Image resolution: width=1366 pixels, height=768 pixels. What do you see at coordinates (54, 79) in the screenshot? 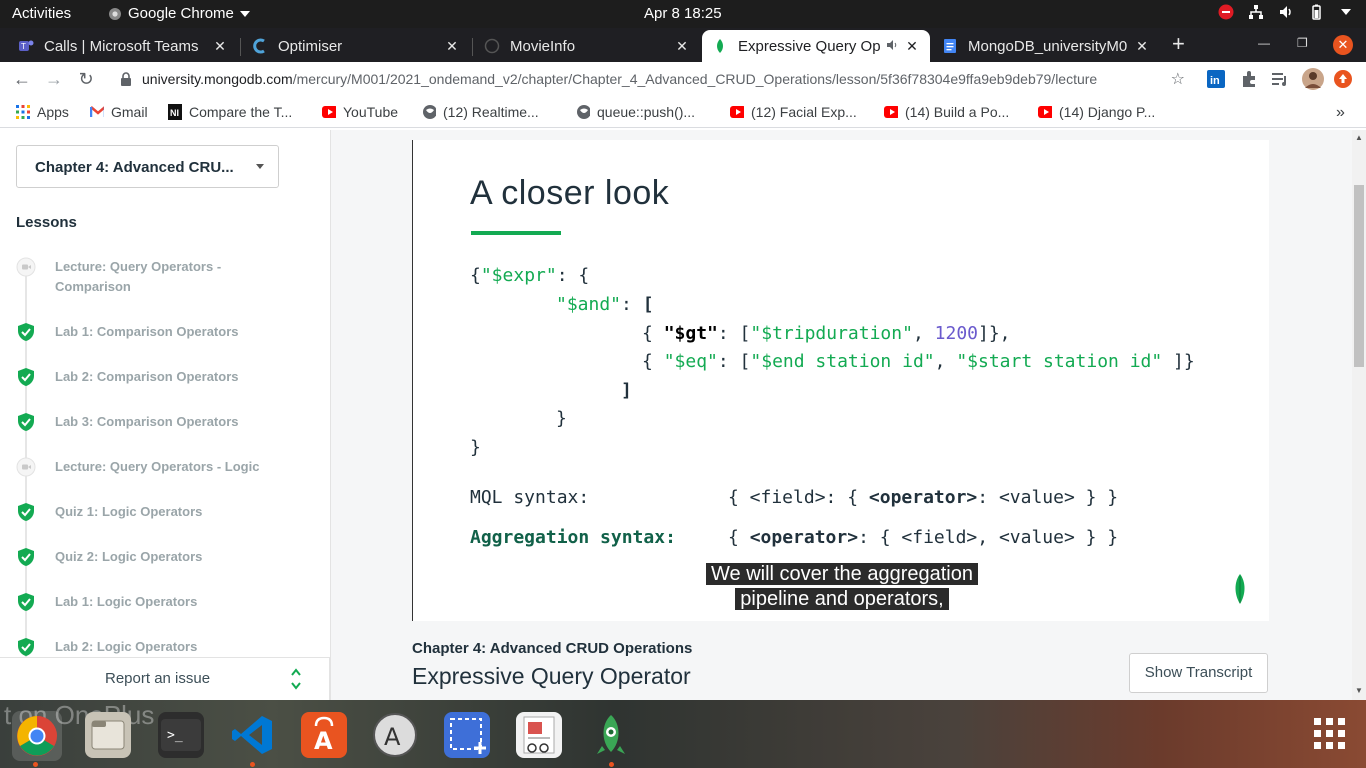
I see `forward-button: →` at bounding box center [54, 79].